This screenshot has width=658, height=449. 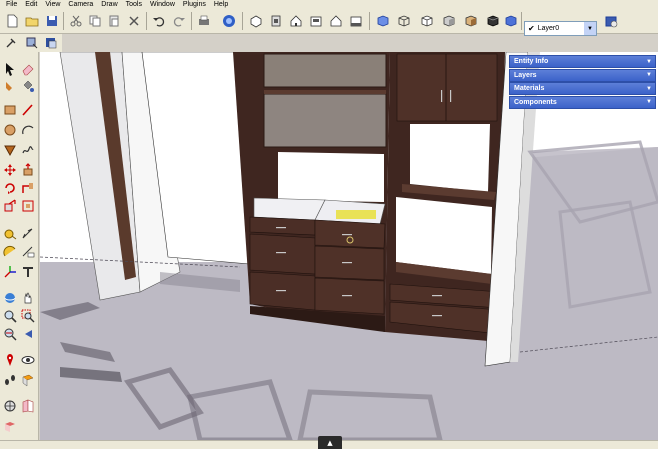 What do you see at coordinates (471, 21) in the screenshot?
I see `shaded-texture-icon` at bounding box center [471, 21].